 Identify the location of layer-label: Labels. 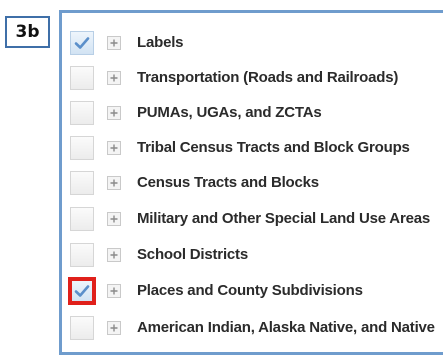
(160, 42).